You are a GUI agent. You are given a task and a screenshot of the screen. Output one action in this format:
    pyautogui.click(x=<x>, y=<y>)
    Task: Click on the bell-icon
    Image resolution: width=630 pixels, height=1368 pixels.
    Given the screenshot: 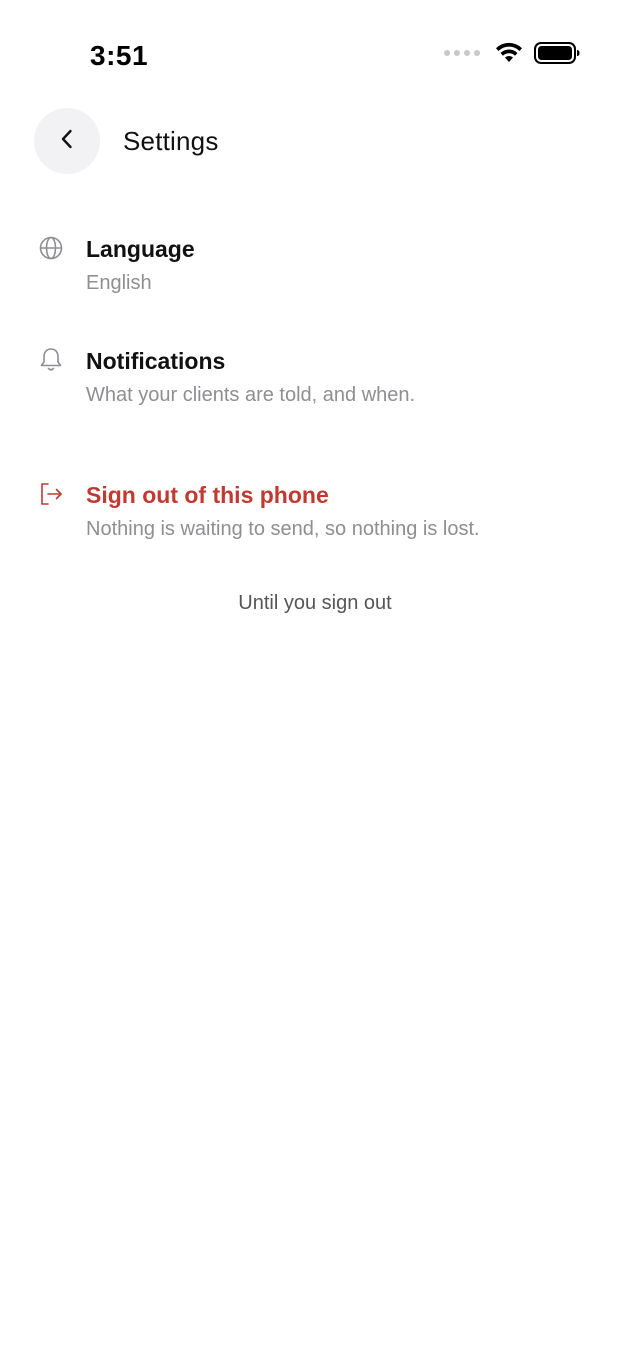 What is the action you would take?
    pyautogui.click(x=51, y=360)
    